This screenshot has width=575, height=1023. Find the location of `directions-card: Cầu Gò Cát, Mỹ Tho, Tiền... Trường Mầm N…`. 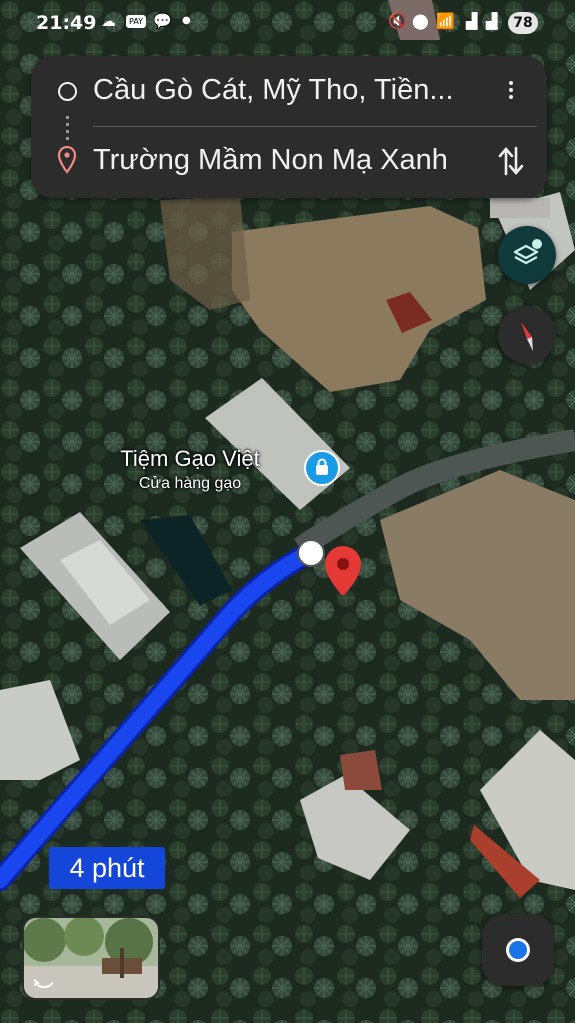

directions-card: Cầu Gò Cát, Mỹ Tho, Tiền... Trường Mầm N… is located at coordinates (289, 127).